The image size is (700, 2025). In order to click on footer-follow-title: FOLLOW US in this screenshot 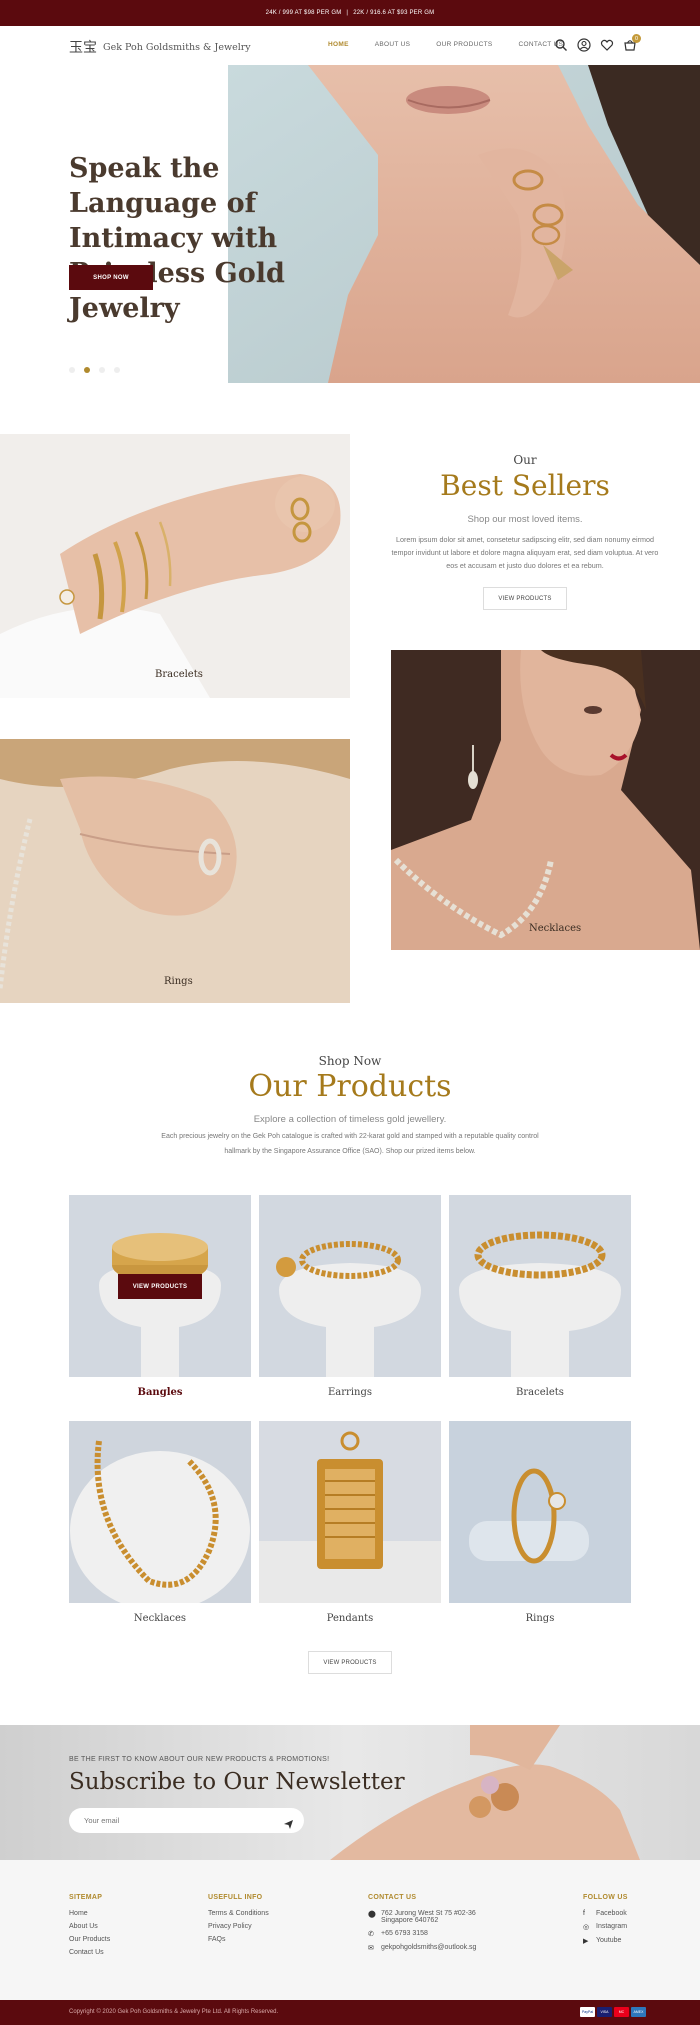, I will do `click(605, 1897)`.